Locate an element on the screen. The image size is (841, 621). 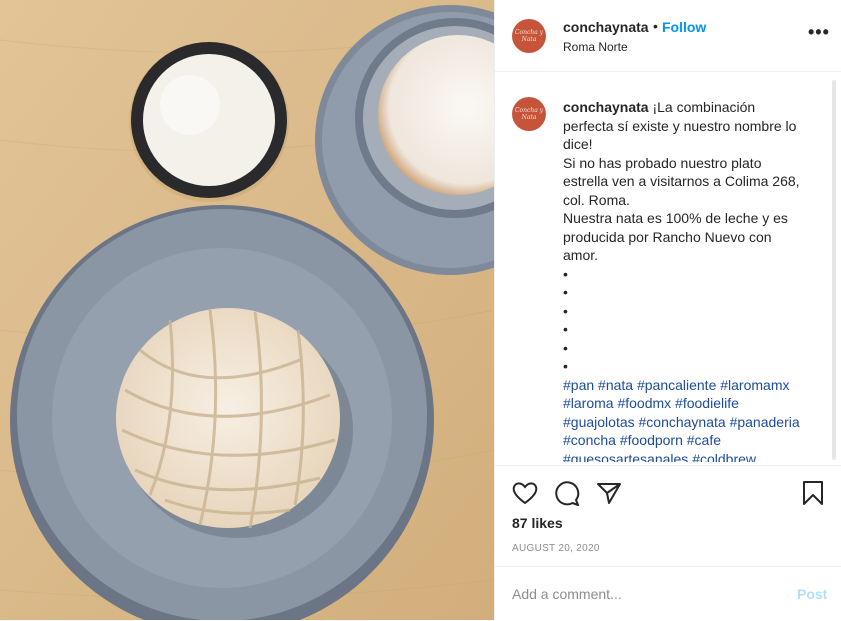
caption-line: perfecta sí existe y nuestro nombre lo is located at coordinates (694, 126).